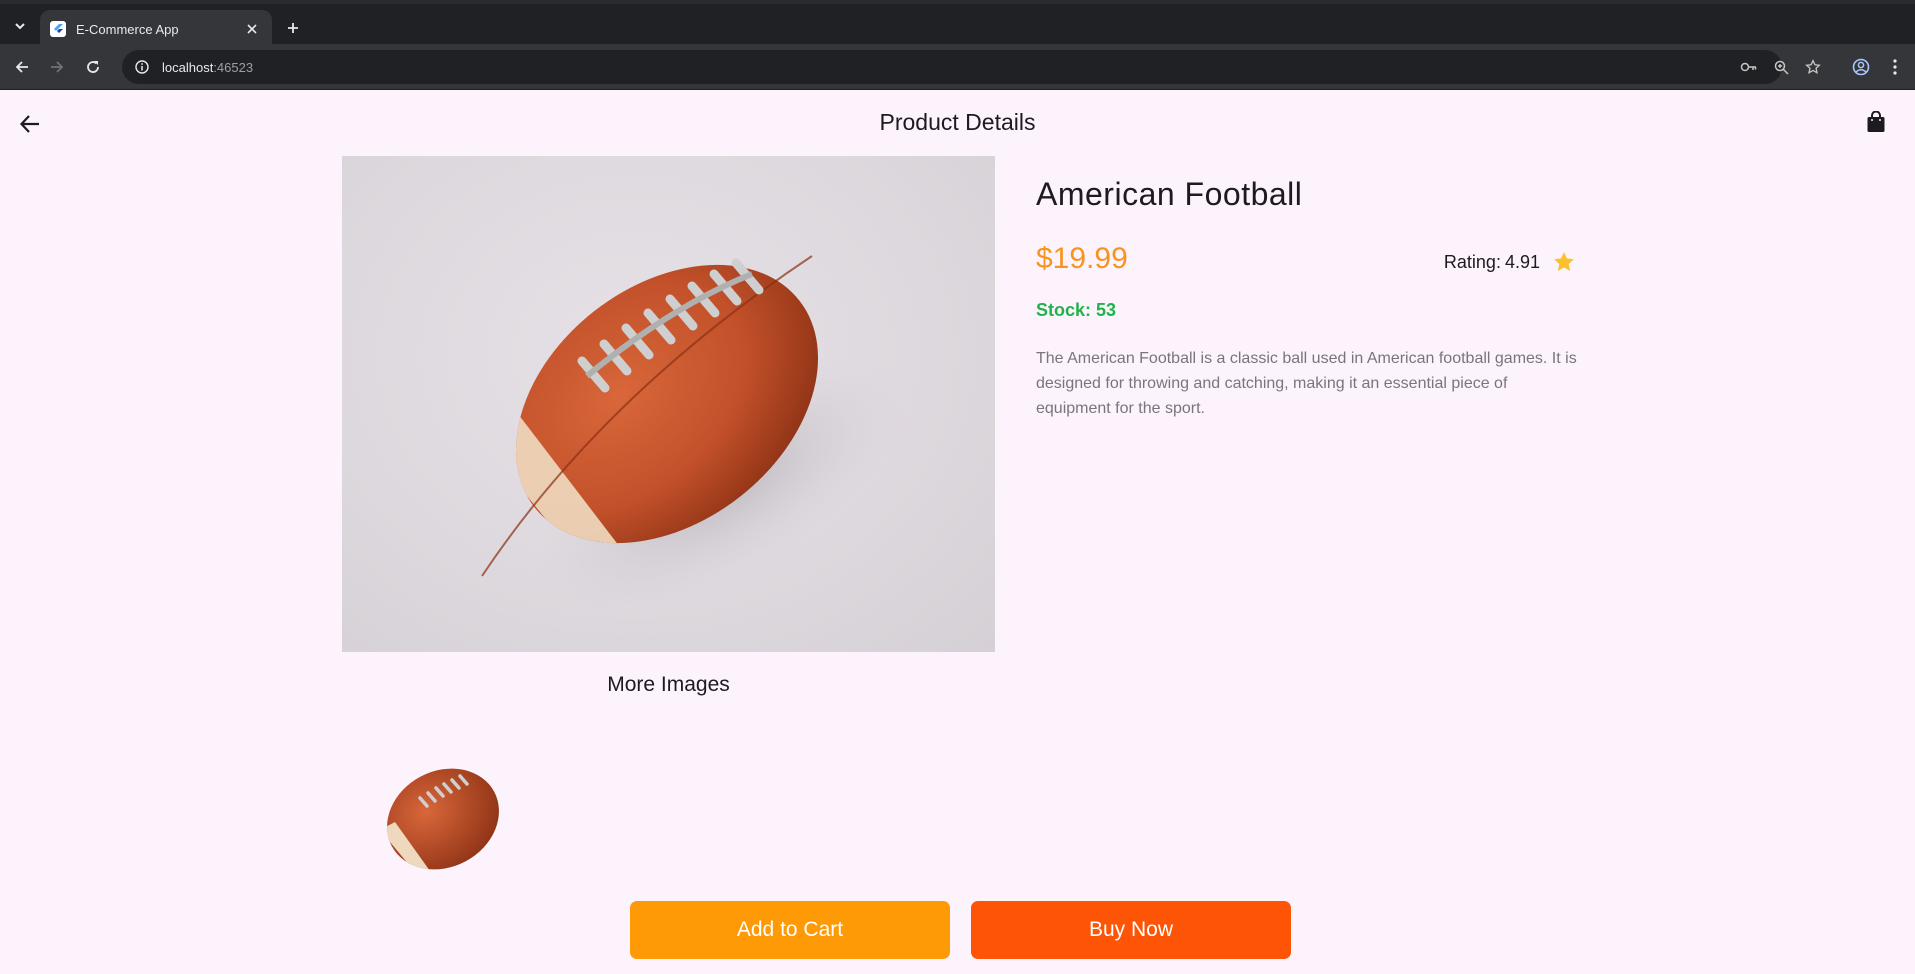 The width and height of the screenshot is (1915, 974). I want to click on browser-back-button, so click(22, 67).